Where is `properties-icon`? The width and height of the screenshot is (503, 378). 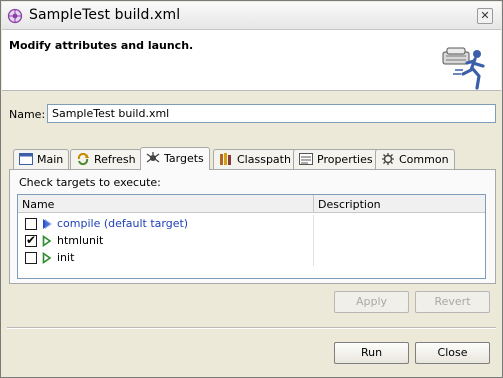
properties-icon is located at coordinates (306, 159).